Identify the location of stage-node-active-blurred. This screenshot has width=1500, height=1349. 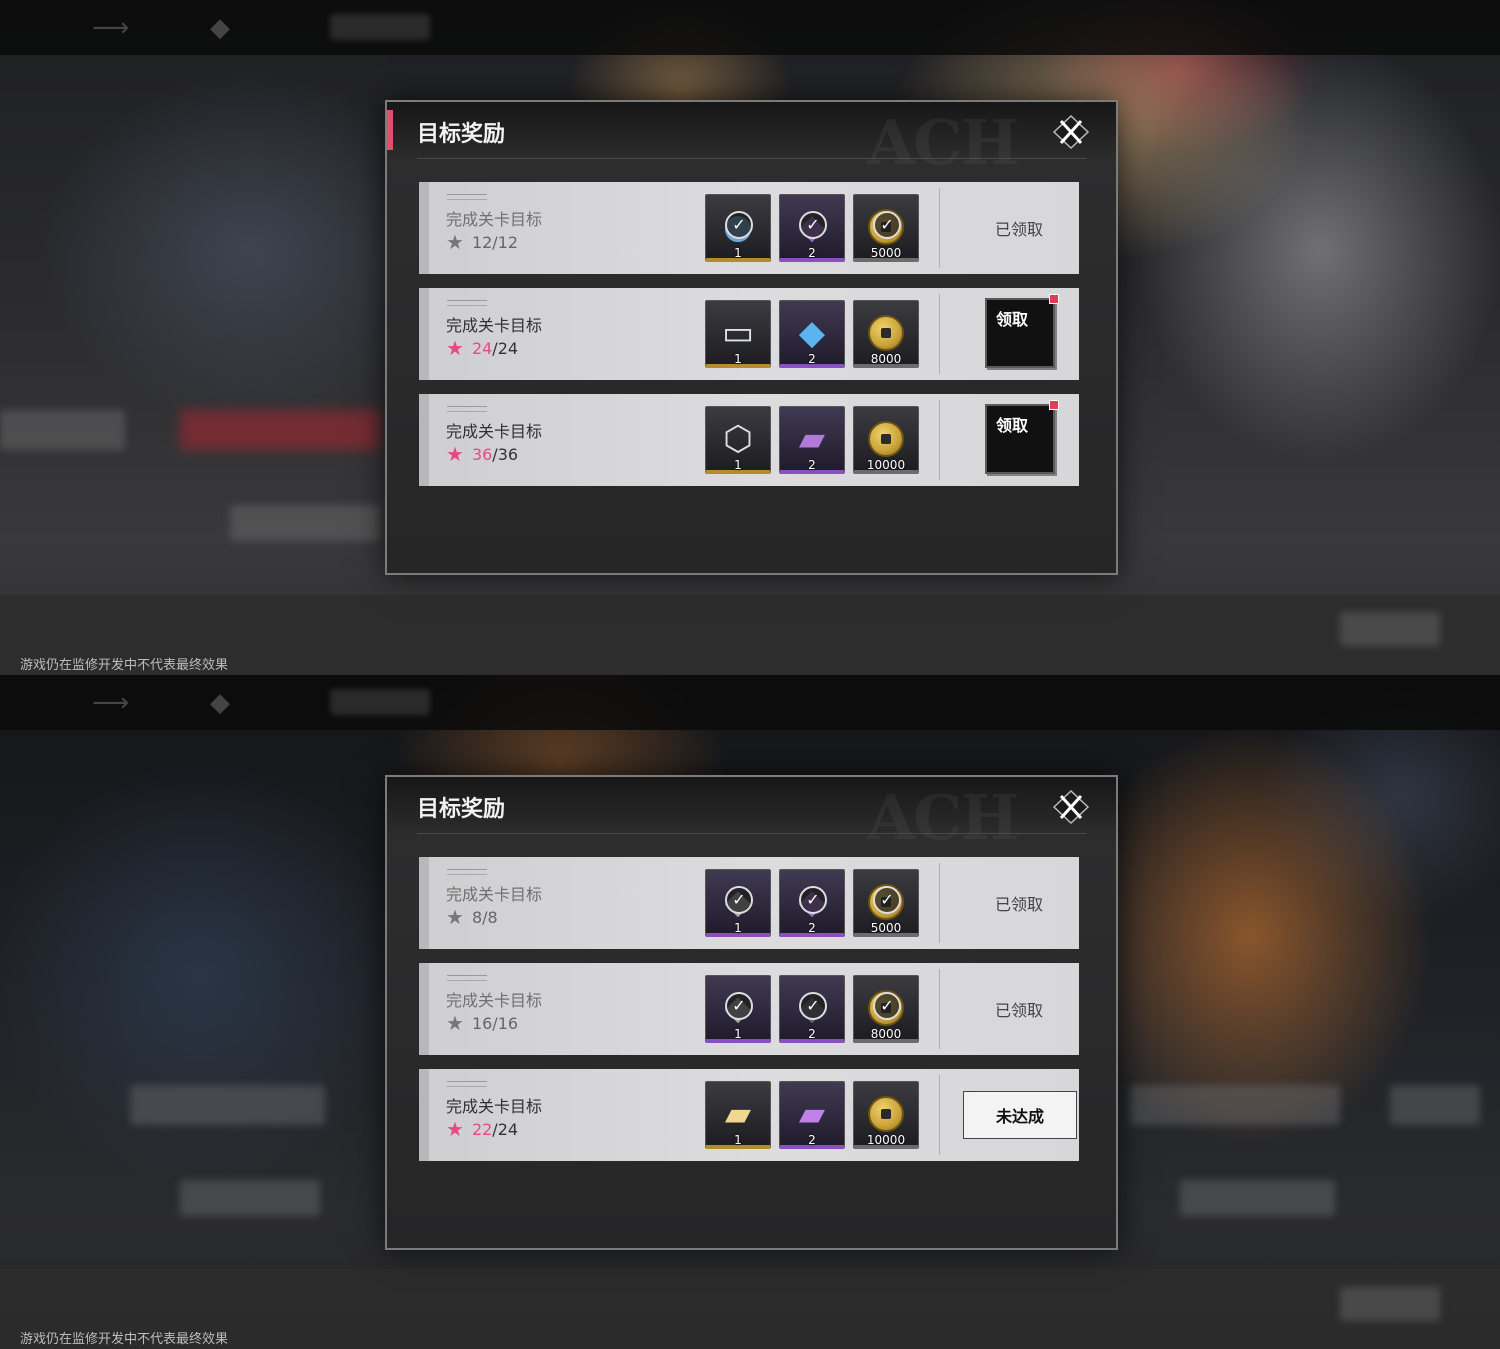
(280, 430).